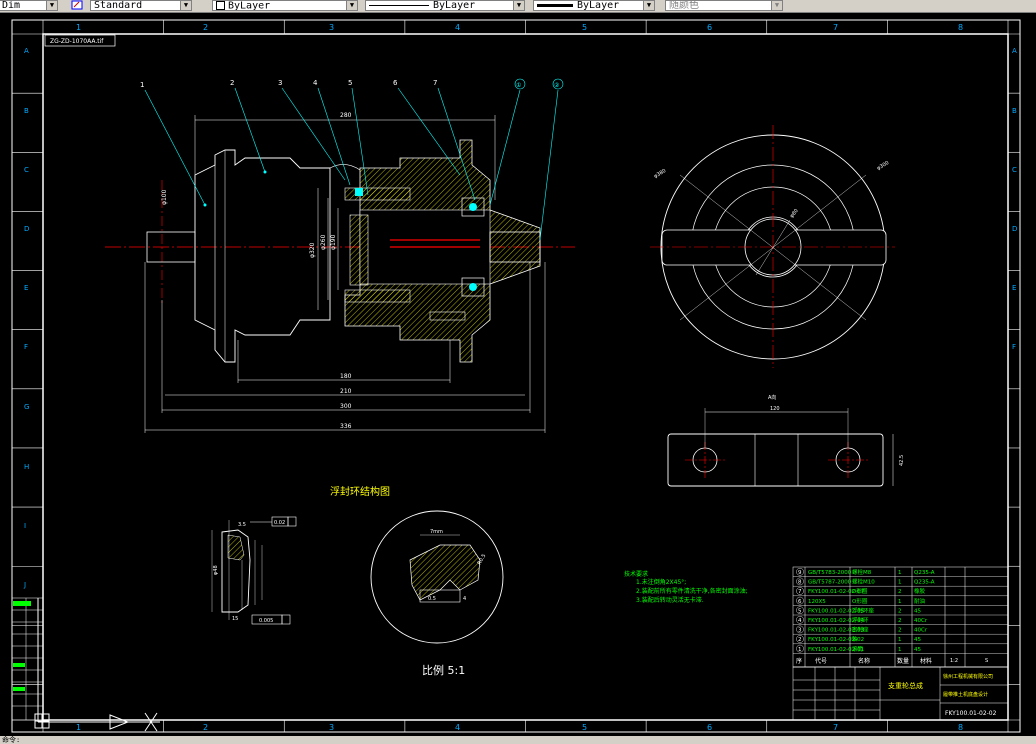 The image size is (1036, 744). I want to click on plot-style-value: 随颜色, so click(684, 5).